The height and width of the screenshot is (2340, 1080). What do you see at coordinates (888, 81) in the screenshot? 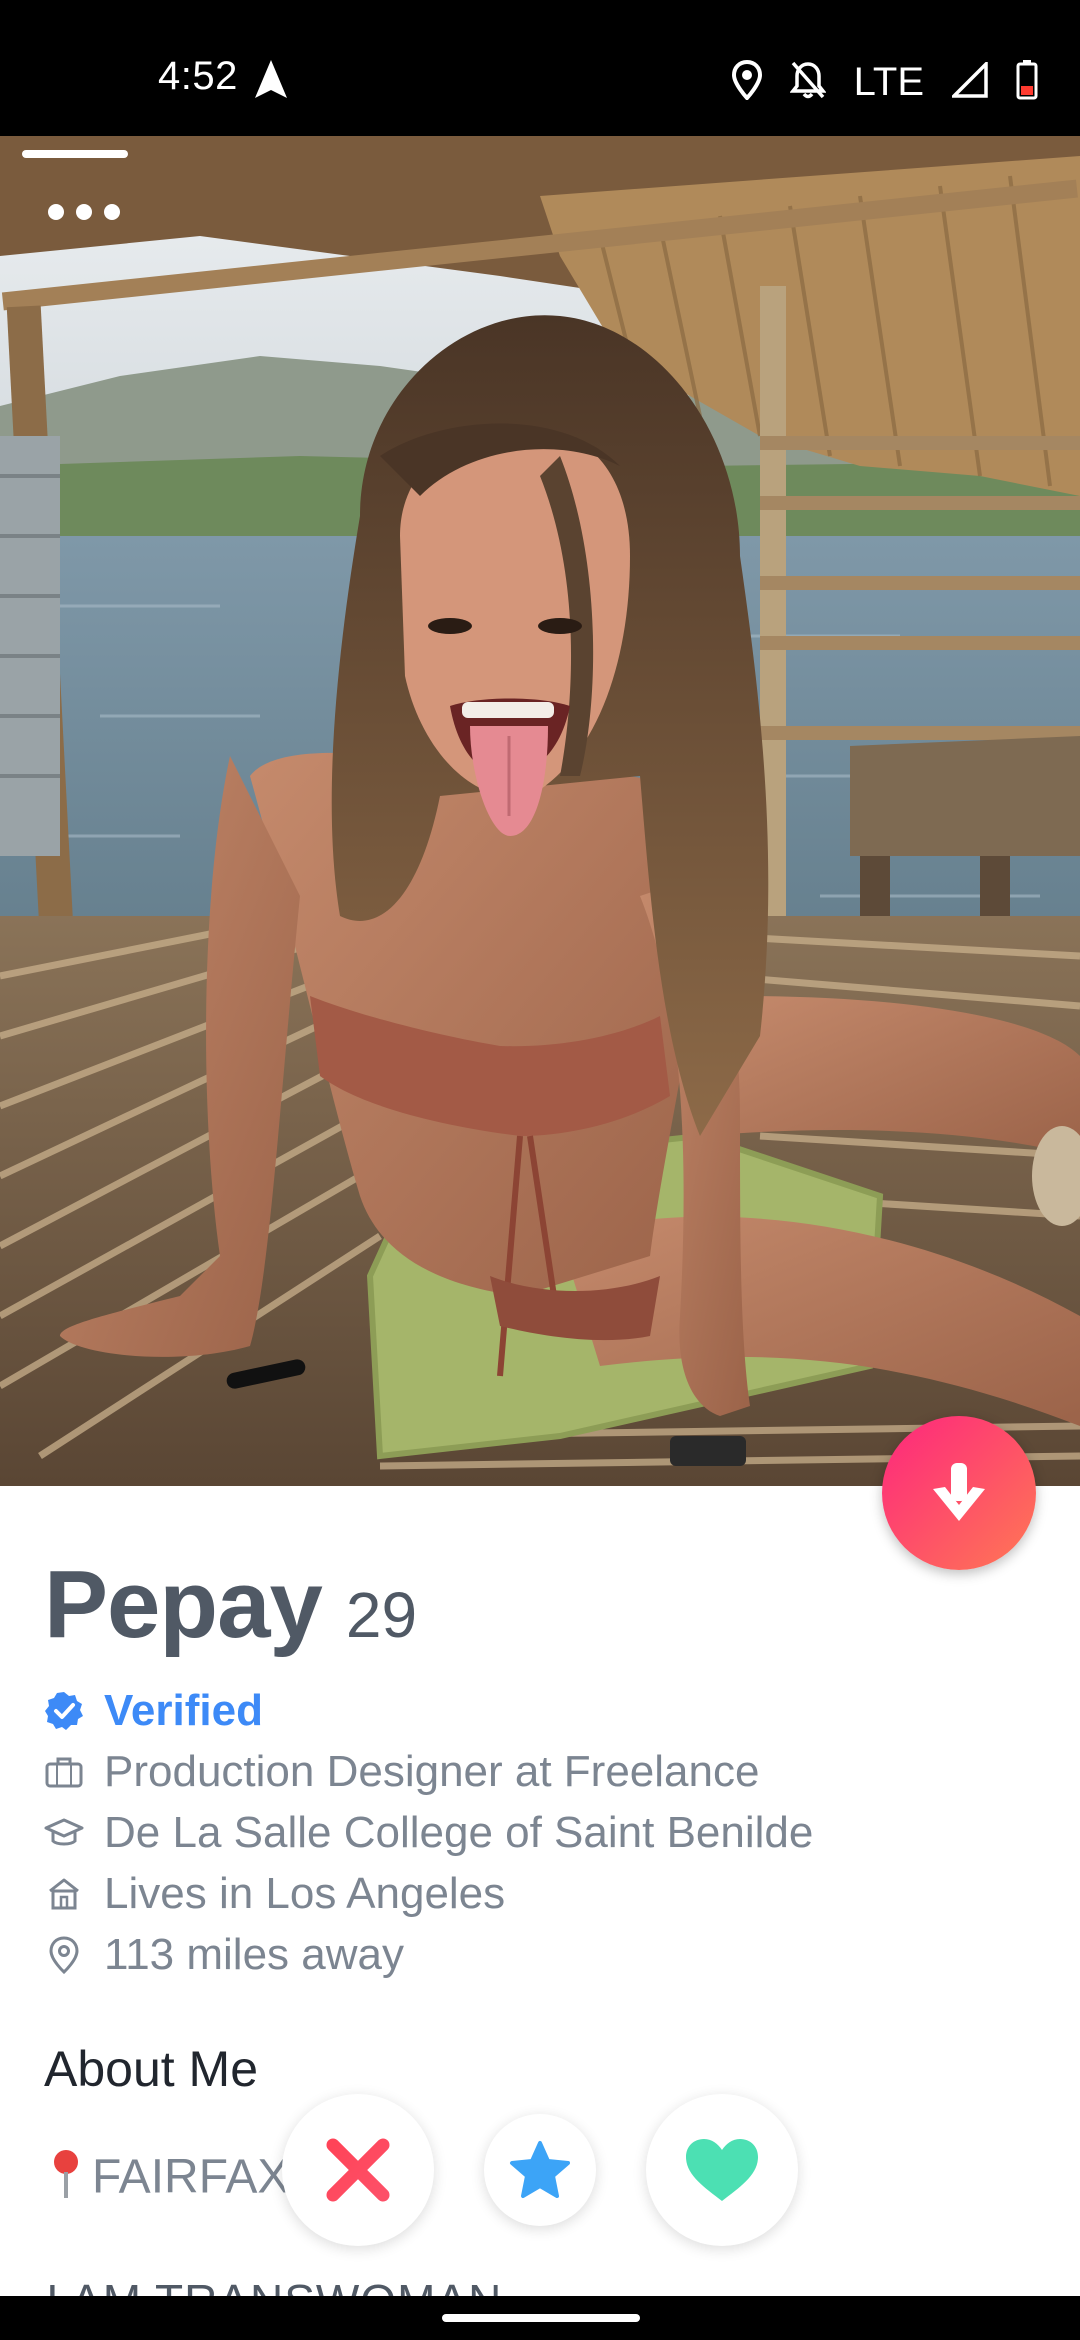
I see `network-type: LTE` at bounding box center [888, 81].